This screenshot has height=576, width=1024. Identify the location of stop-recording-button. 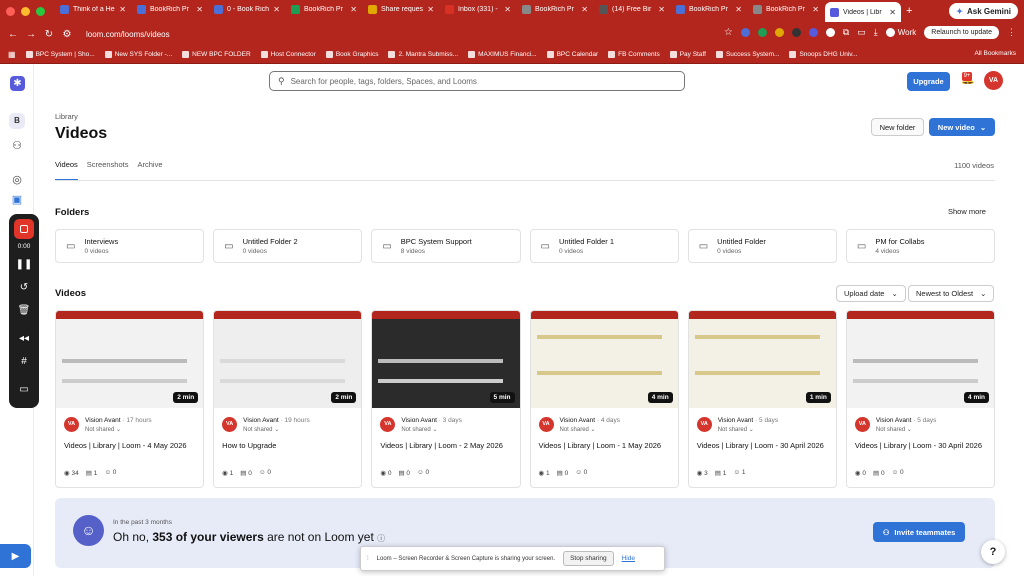
(24, 229).